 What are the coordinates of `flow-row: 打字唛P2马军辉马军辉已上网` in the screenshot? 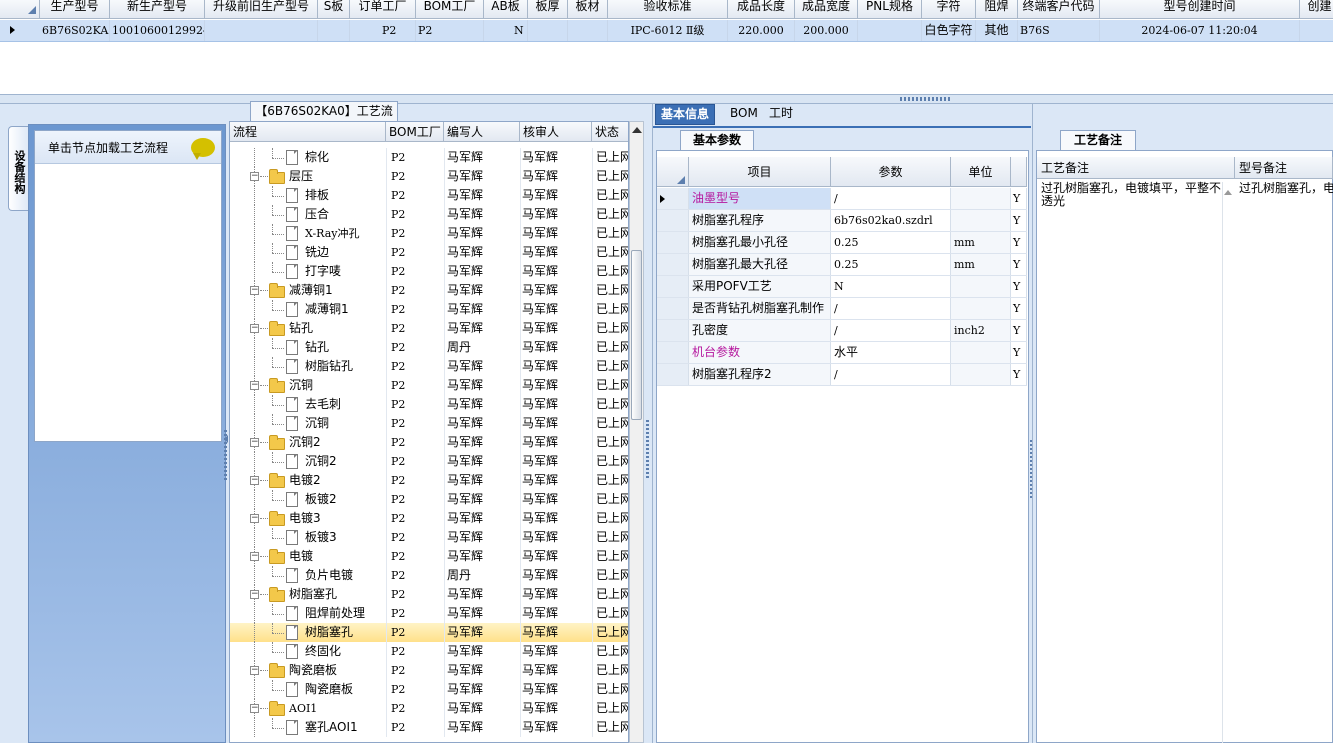 It's located at (429, 271).